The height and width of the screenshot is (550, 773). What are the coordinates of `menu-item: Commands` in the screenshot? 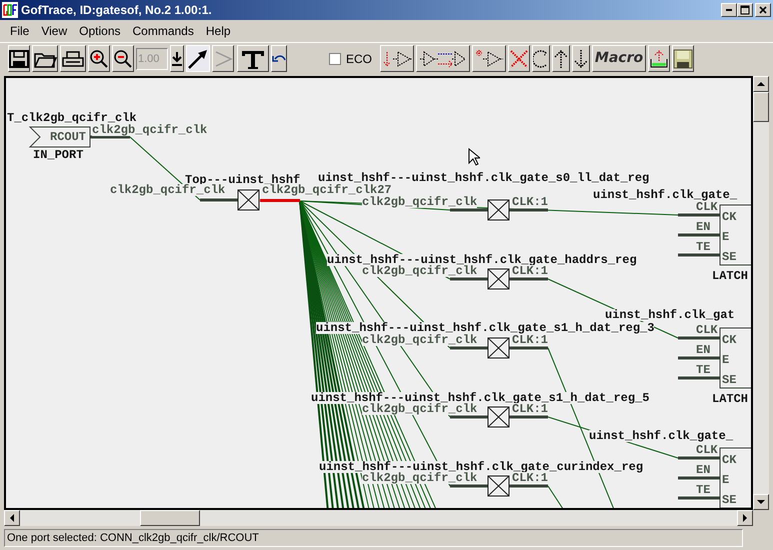 It's located at (163, 31).